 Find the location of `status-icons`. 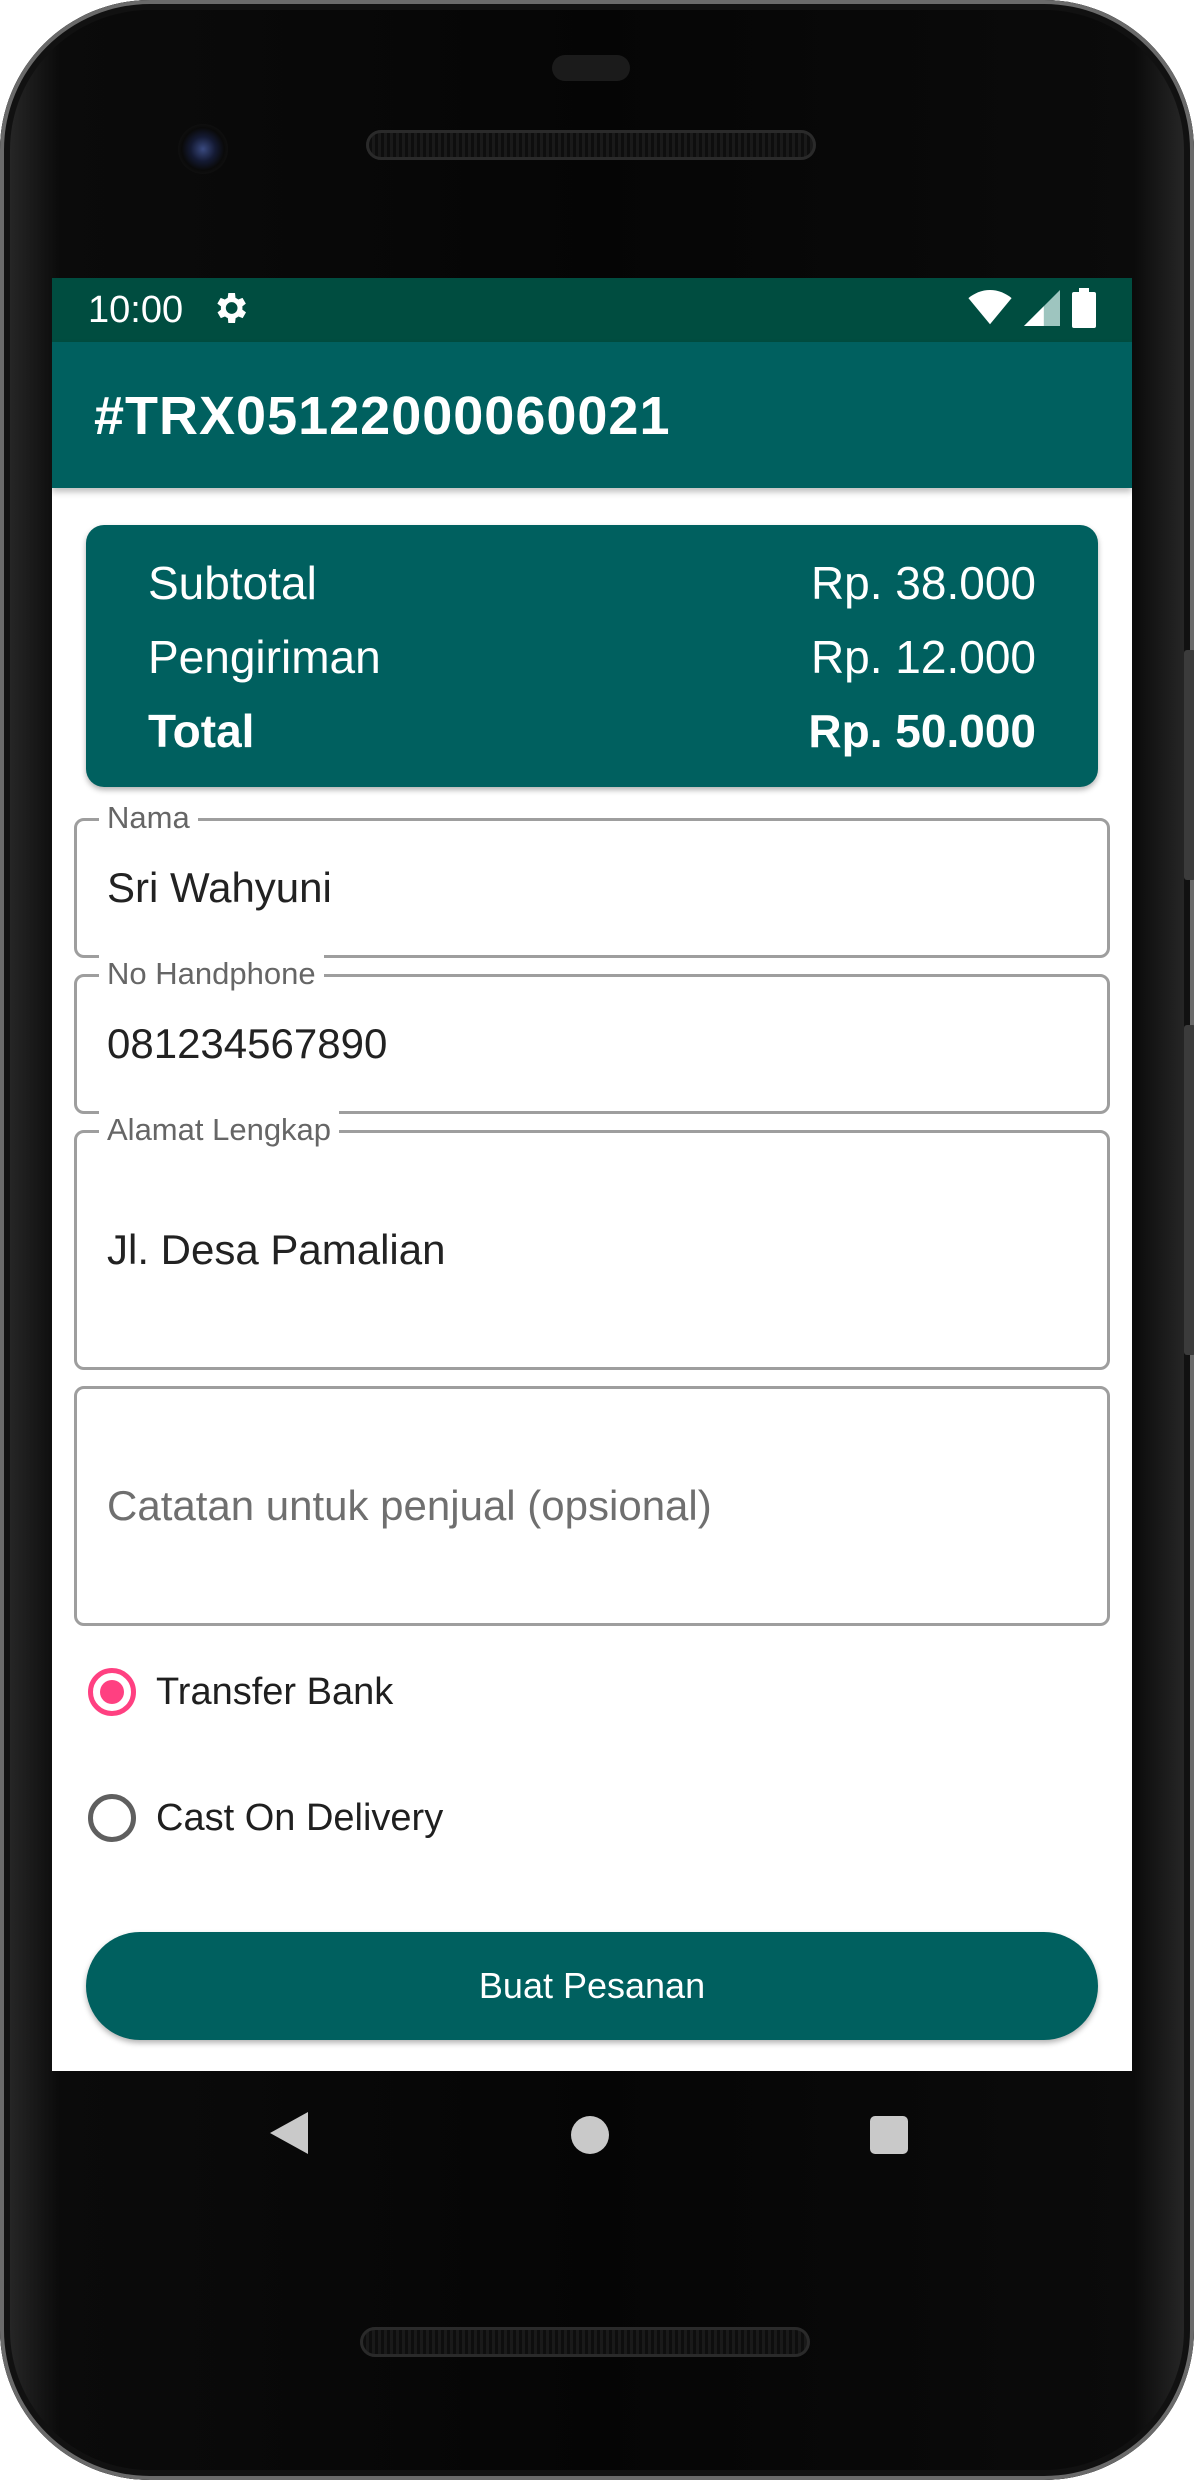

status-icons is located at coordinates (1032, 310).